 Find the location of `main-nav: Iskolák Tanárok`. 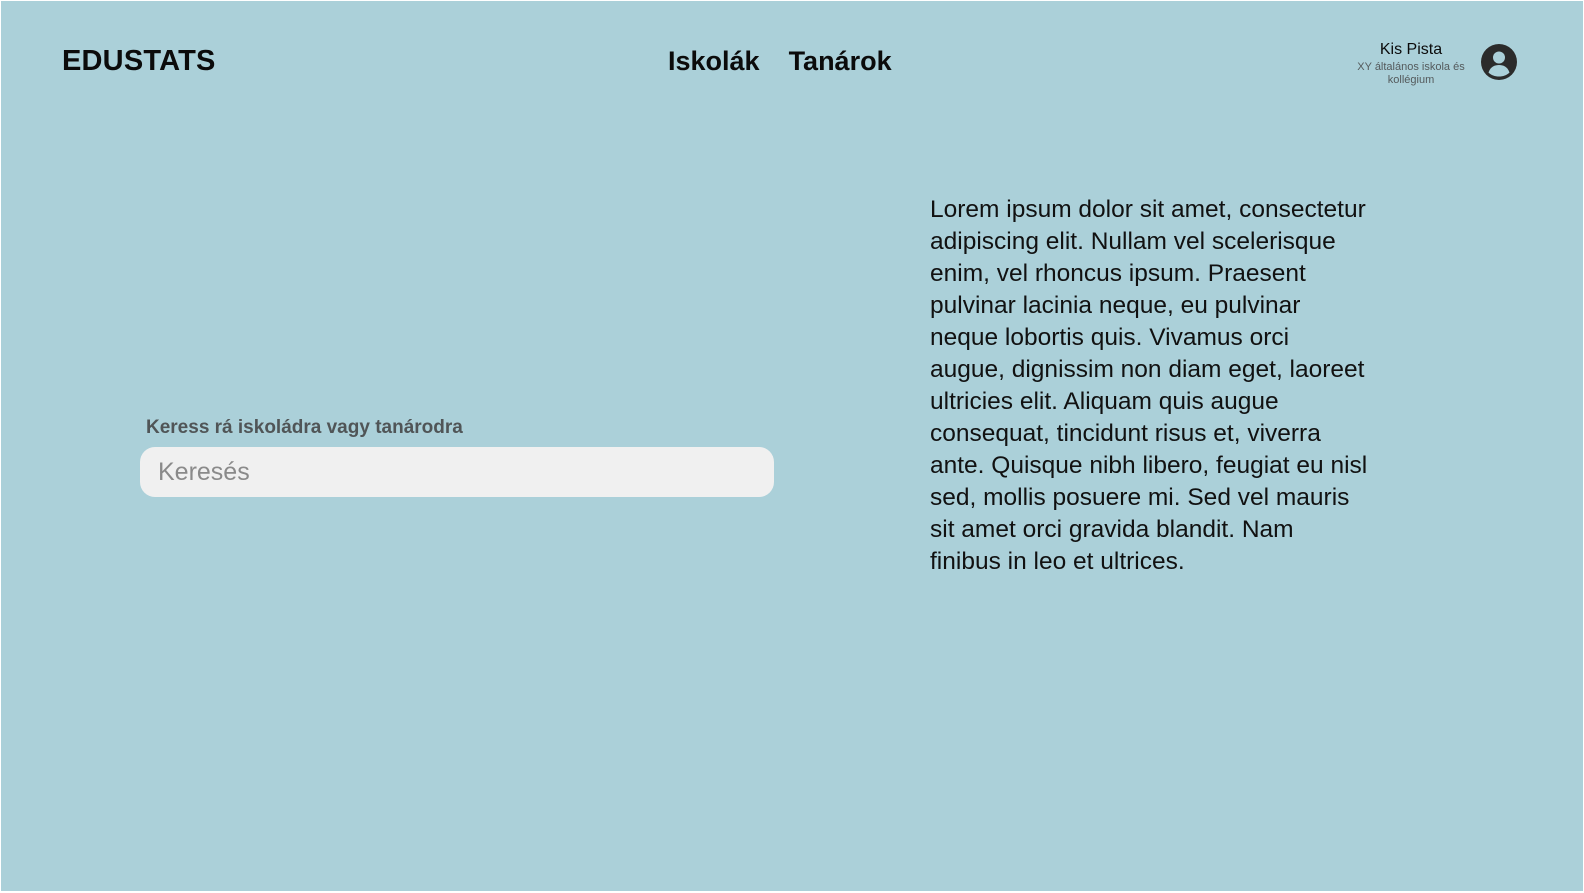

main-nav: Iskolák Tanárok is located at coordinates (780, 61).